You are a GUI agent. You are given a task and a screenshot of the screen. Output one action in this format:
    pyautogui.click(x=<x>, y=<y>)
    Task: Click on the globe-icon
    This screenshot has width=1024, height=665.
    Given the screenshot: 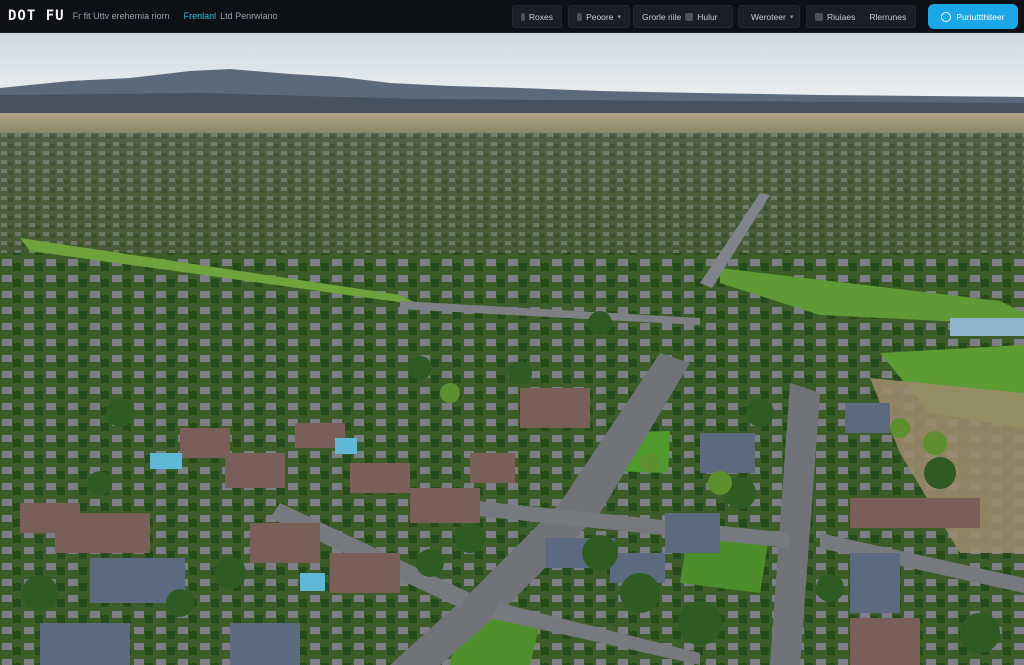 What is the action you would take?
    pyautogui.click(x=946, y=16)
    